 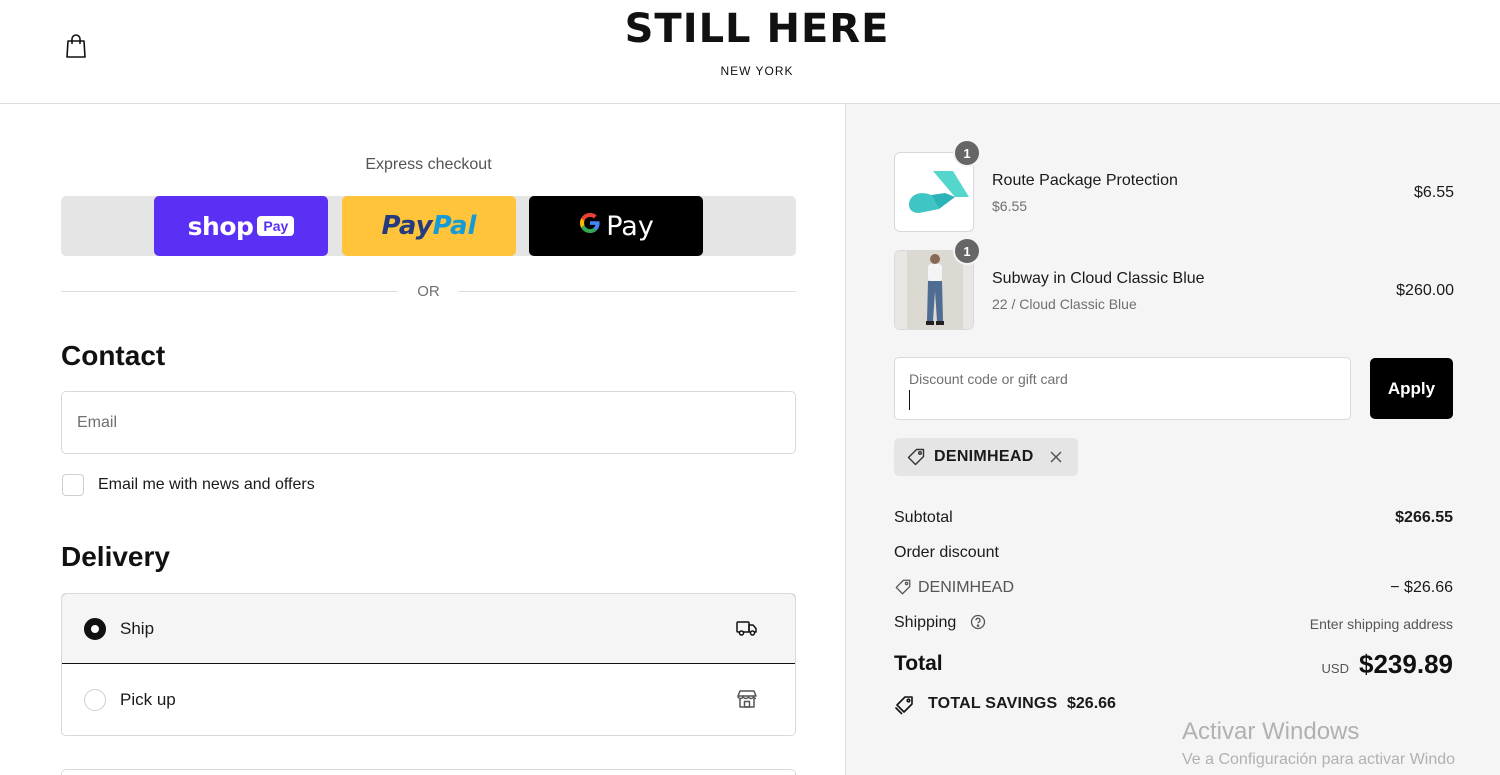 What do you see at coordinates (1381, 624) in the screenshot?
I see `shipping-value: Enter shipping address` at bounding box center [1381, 624].